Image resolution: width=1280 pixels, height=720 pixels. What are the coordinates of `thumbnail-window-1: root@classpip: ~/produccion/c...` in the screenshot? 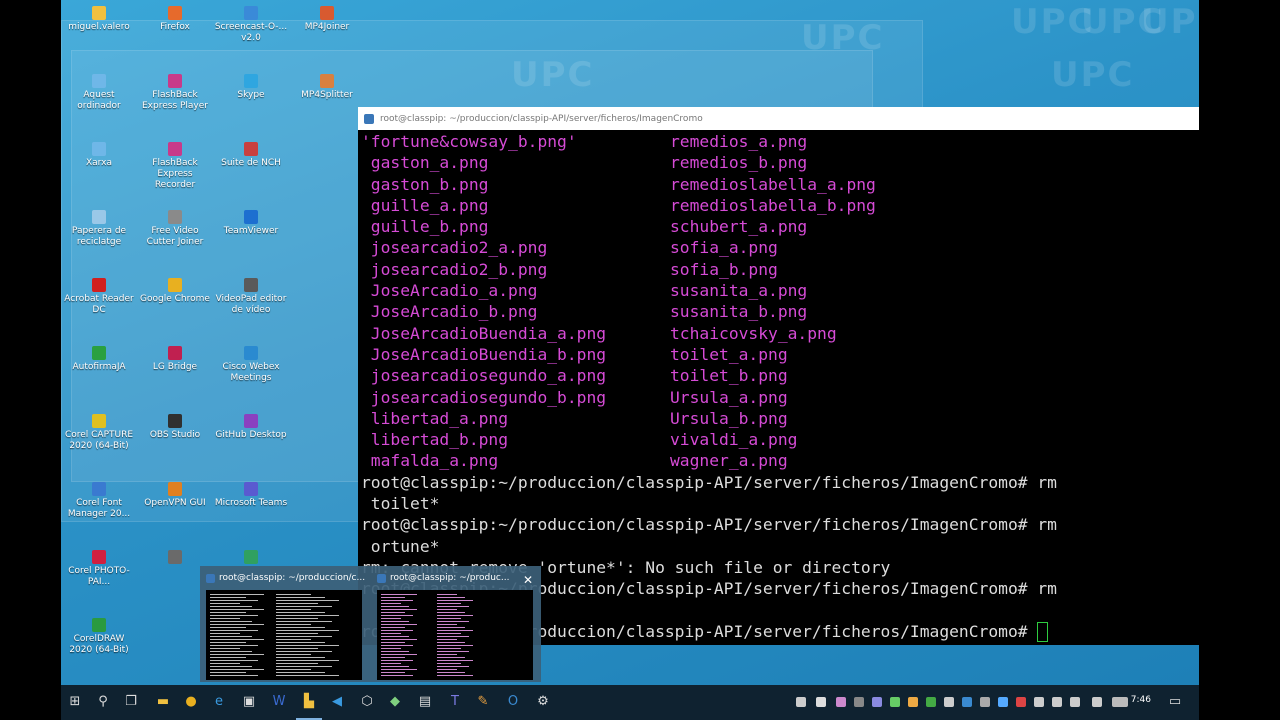 It's located at (284, 625).